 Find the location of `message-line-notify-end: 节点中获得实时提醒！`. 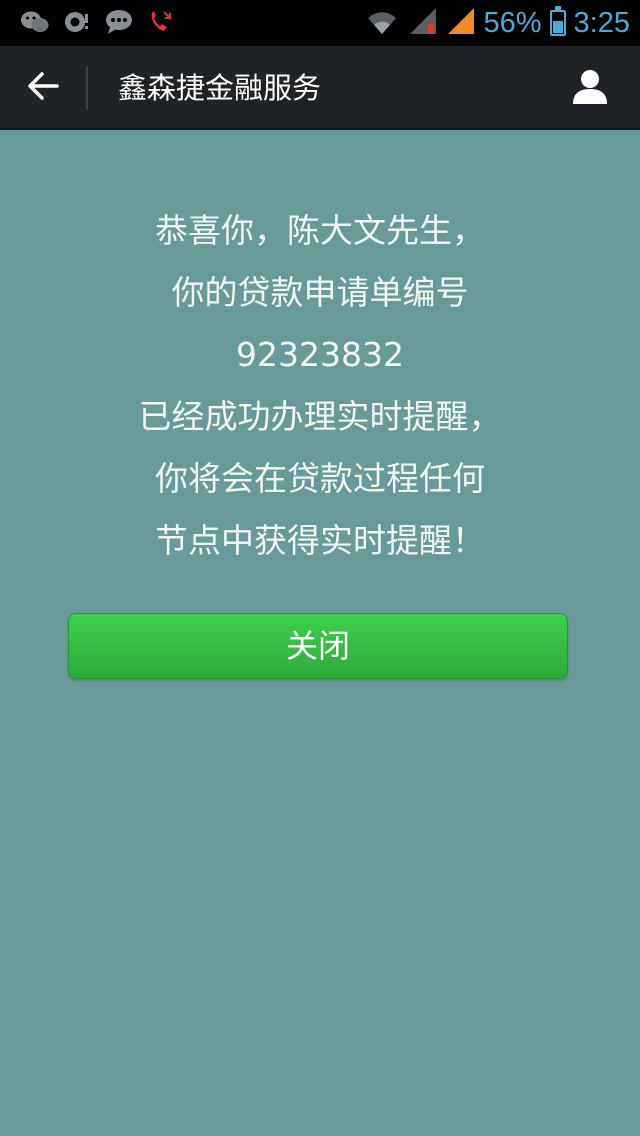

message-line-notify-end: 节点中获得实时提醒！ is located at coordinates (320, 540).